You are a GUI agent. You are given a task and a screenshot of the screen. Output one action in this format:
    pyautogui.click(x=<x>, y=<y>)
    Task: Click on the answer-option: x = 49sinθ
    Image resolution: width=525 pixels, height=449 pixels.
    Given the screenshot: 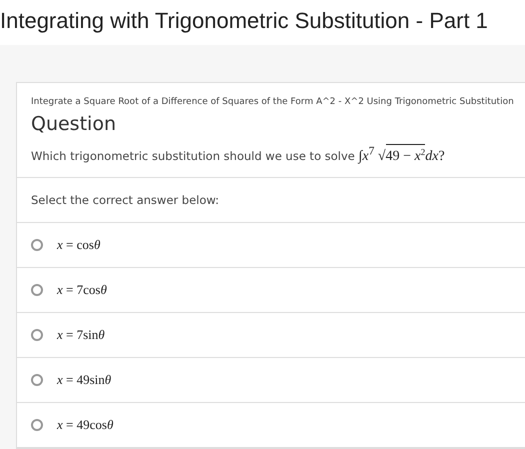 What is the action you would take?
    pyautogui.click(x=84, y=380)
    